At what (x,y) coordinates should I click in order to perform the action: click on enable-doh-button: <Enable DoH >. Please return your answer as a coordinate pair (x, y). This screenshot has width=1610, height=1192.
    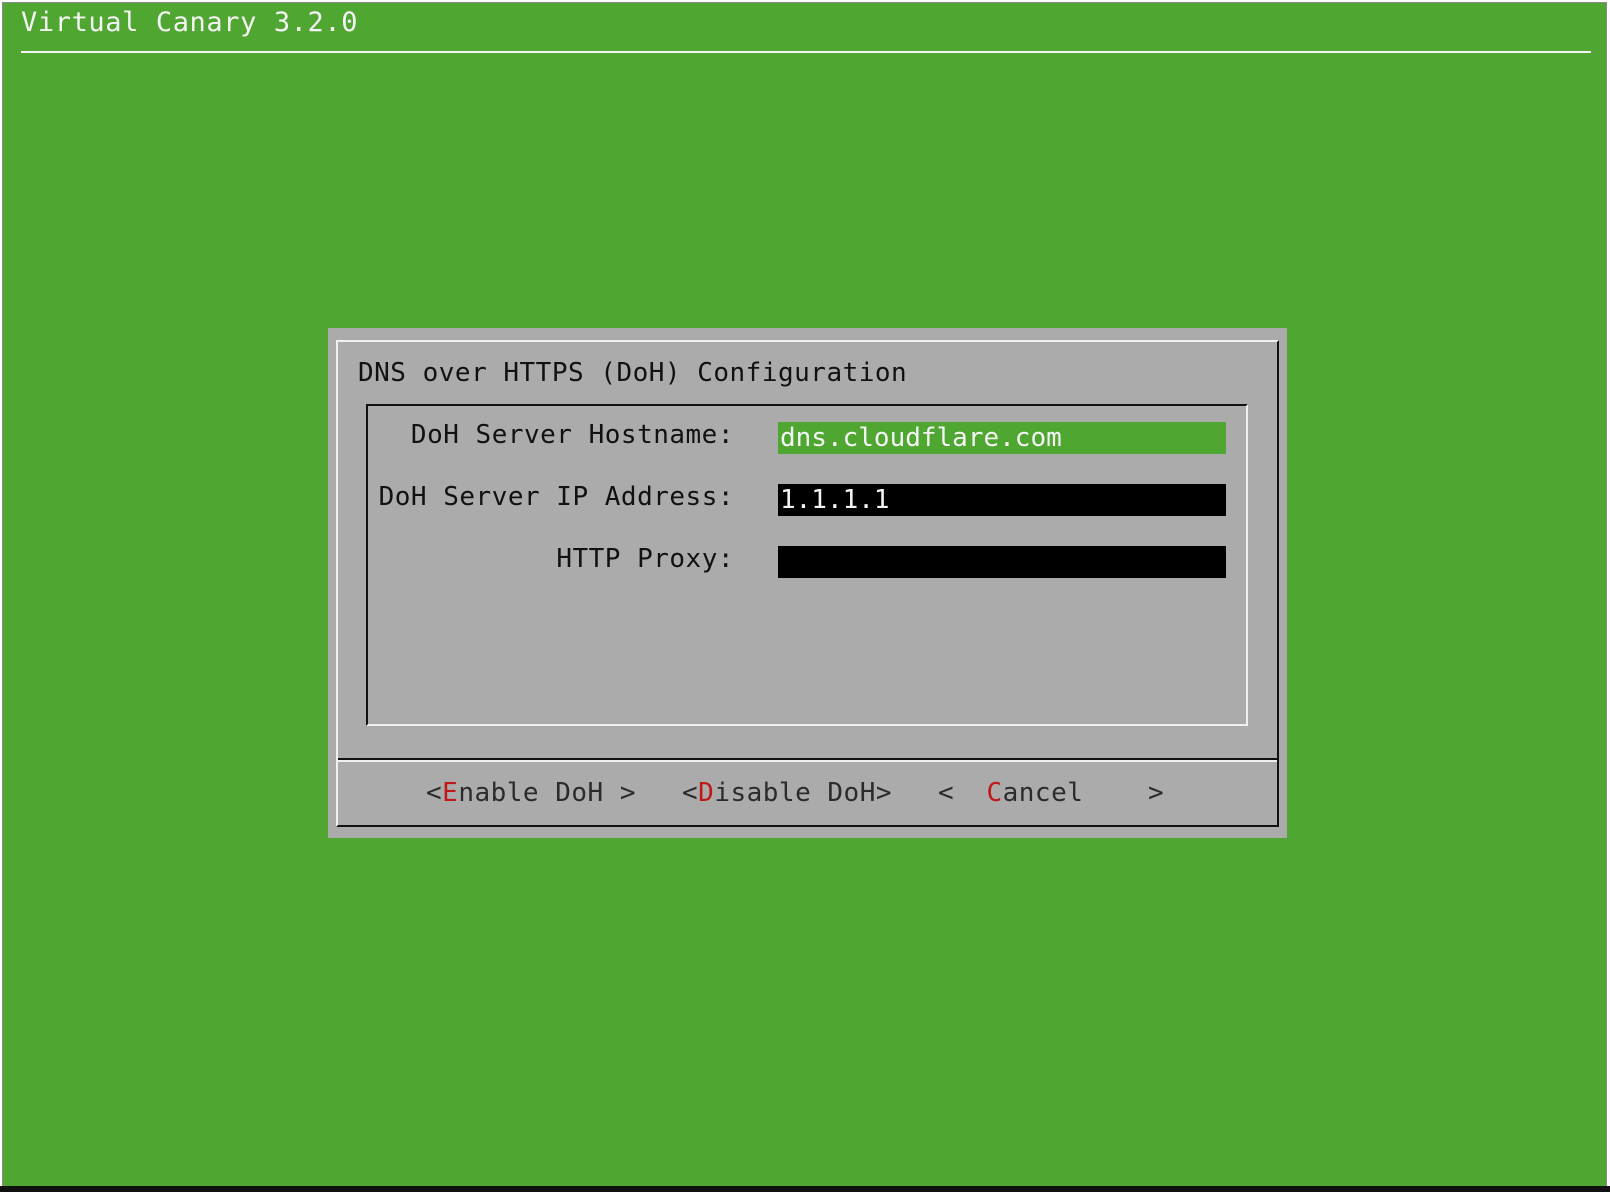
    Looking at the image, I should click on (531, 793).